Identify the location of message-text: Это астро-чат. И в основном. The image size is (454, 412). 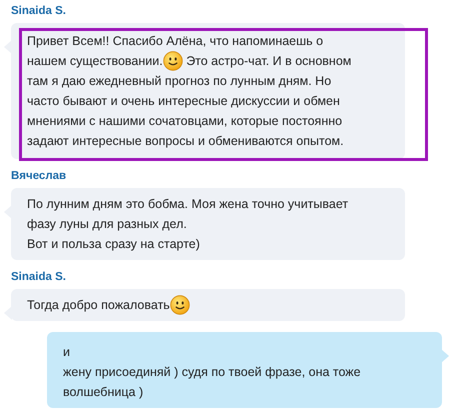
(268, 61).